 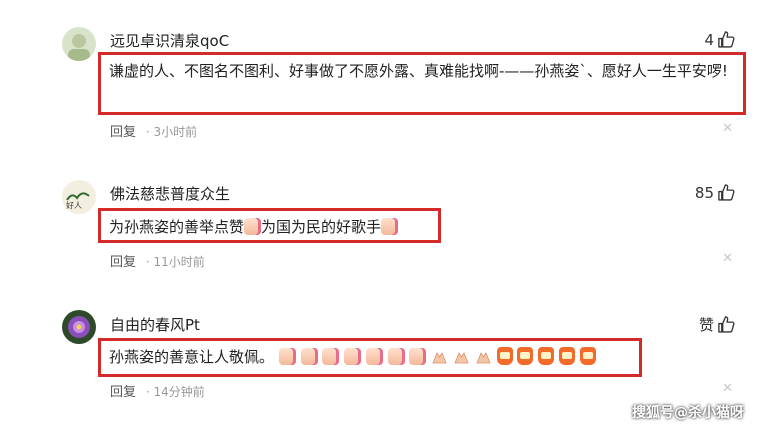 What do you see at coordinates (177, 227) in the screenshot?
I see `comment-text-a: 为孙燕姿的善举点赞` at bounding box center [177, 227].